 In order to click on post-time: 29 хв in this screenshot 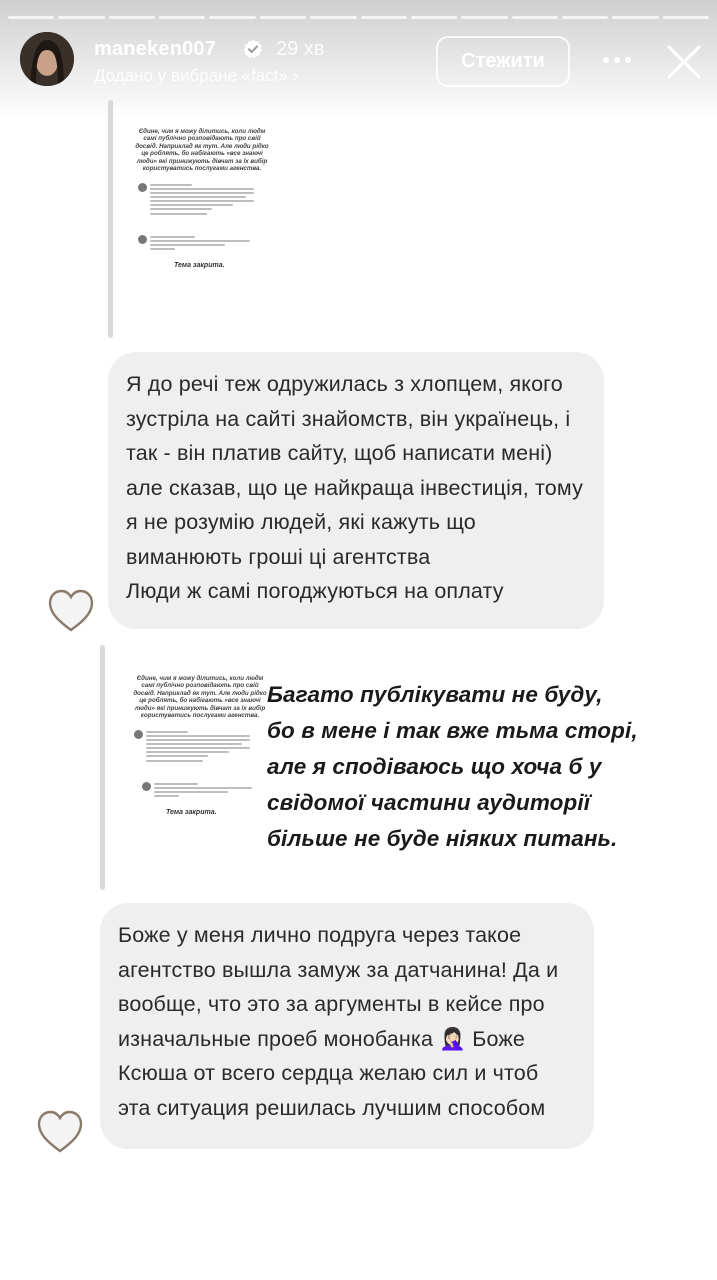, I will do `click(300, 49)`.